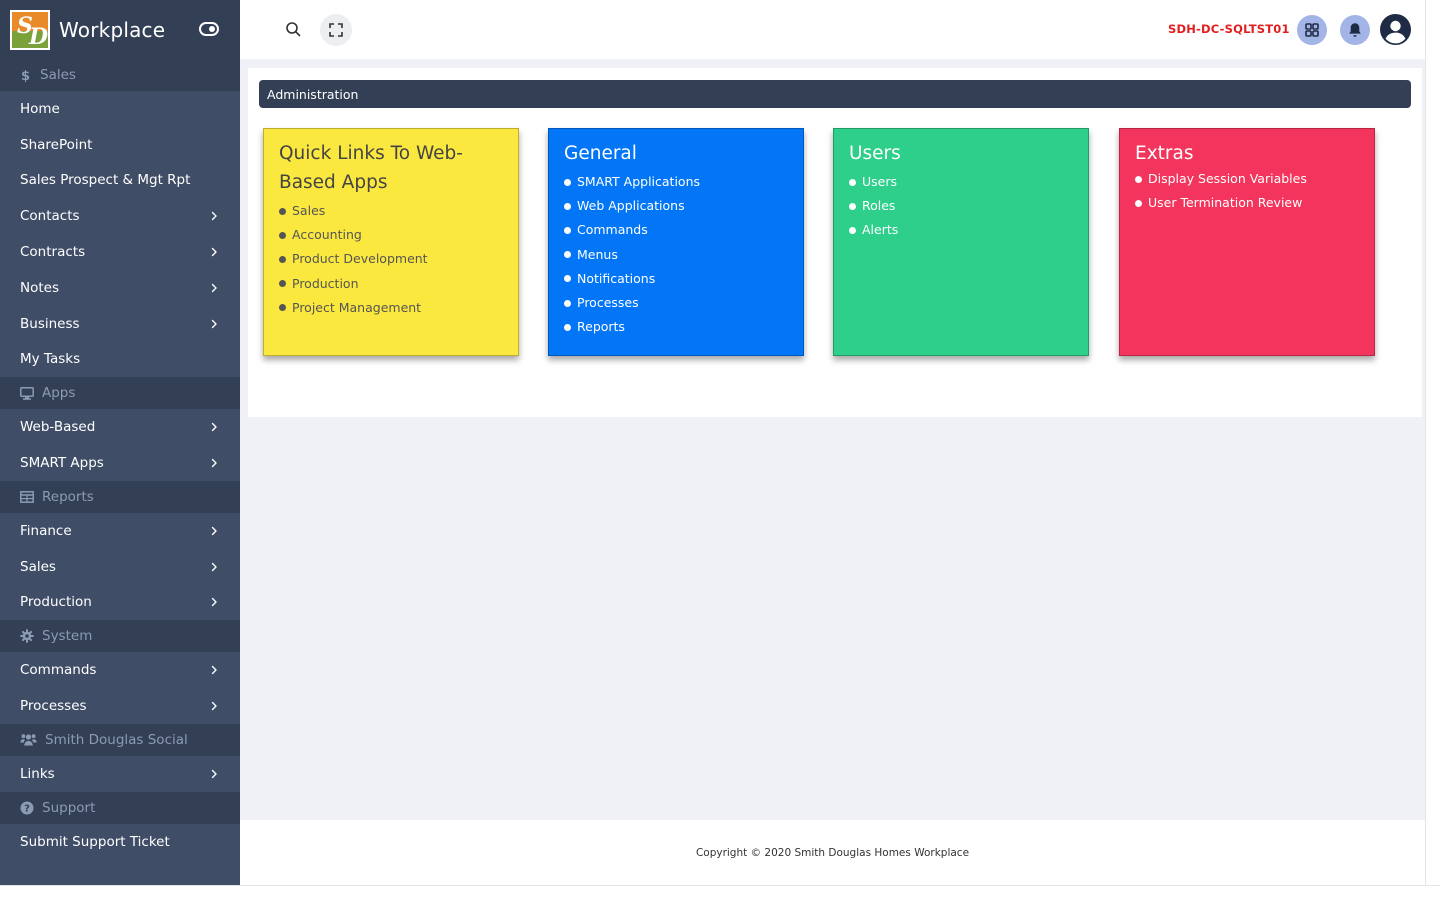 The height and width of the screenshot is (900, 1440). What do you see at coordinates (120, 324) in the screenshot?
I see `sidebar-item-business: Business` at bounding box center [120, 324].